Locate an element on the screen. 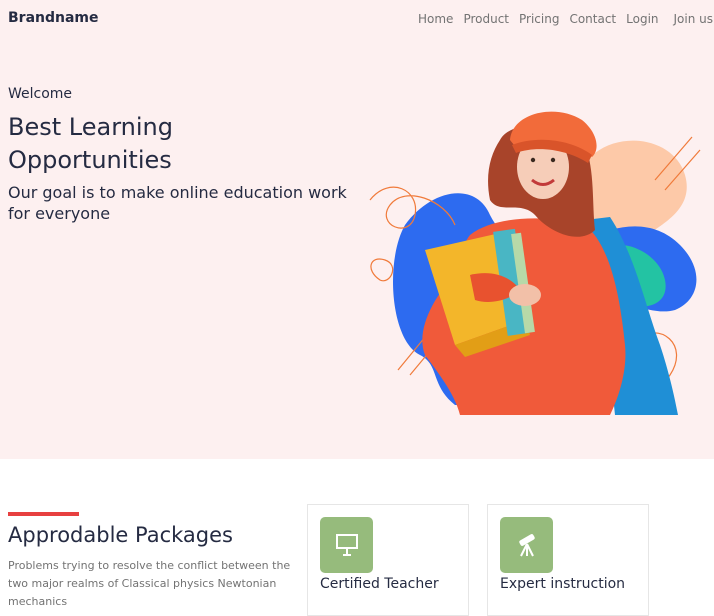  nav-home: Home is located at coordinates (435, 19).